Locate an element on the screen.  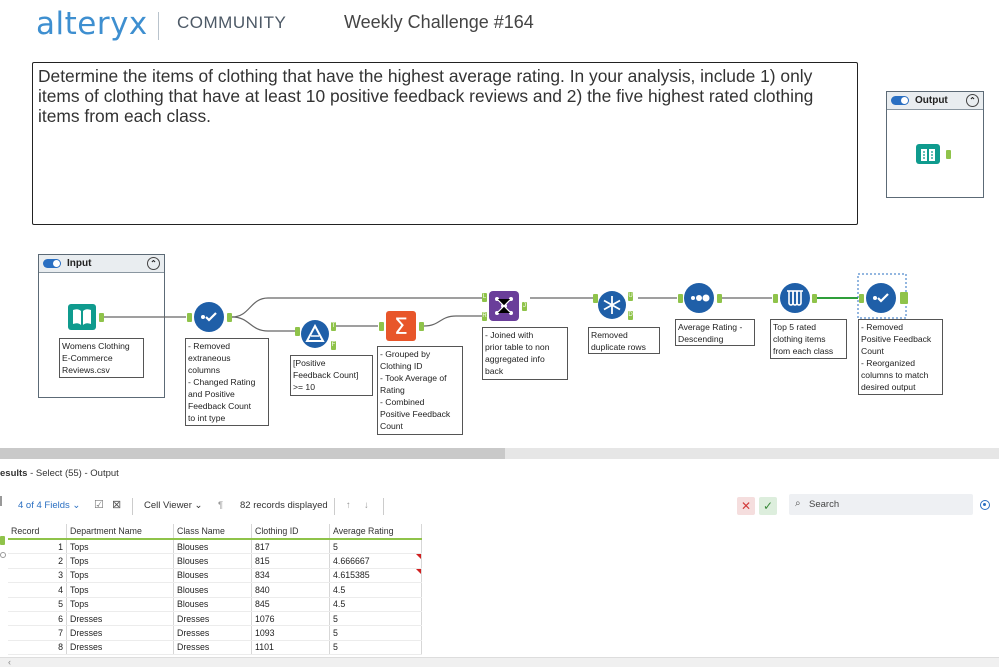
cell-clothing-id: 834 is located at coordinates (290, 576).